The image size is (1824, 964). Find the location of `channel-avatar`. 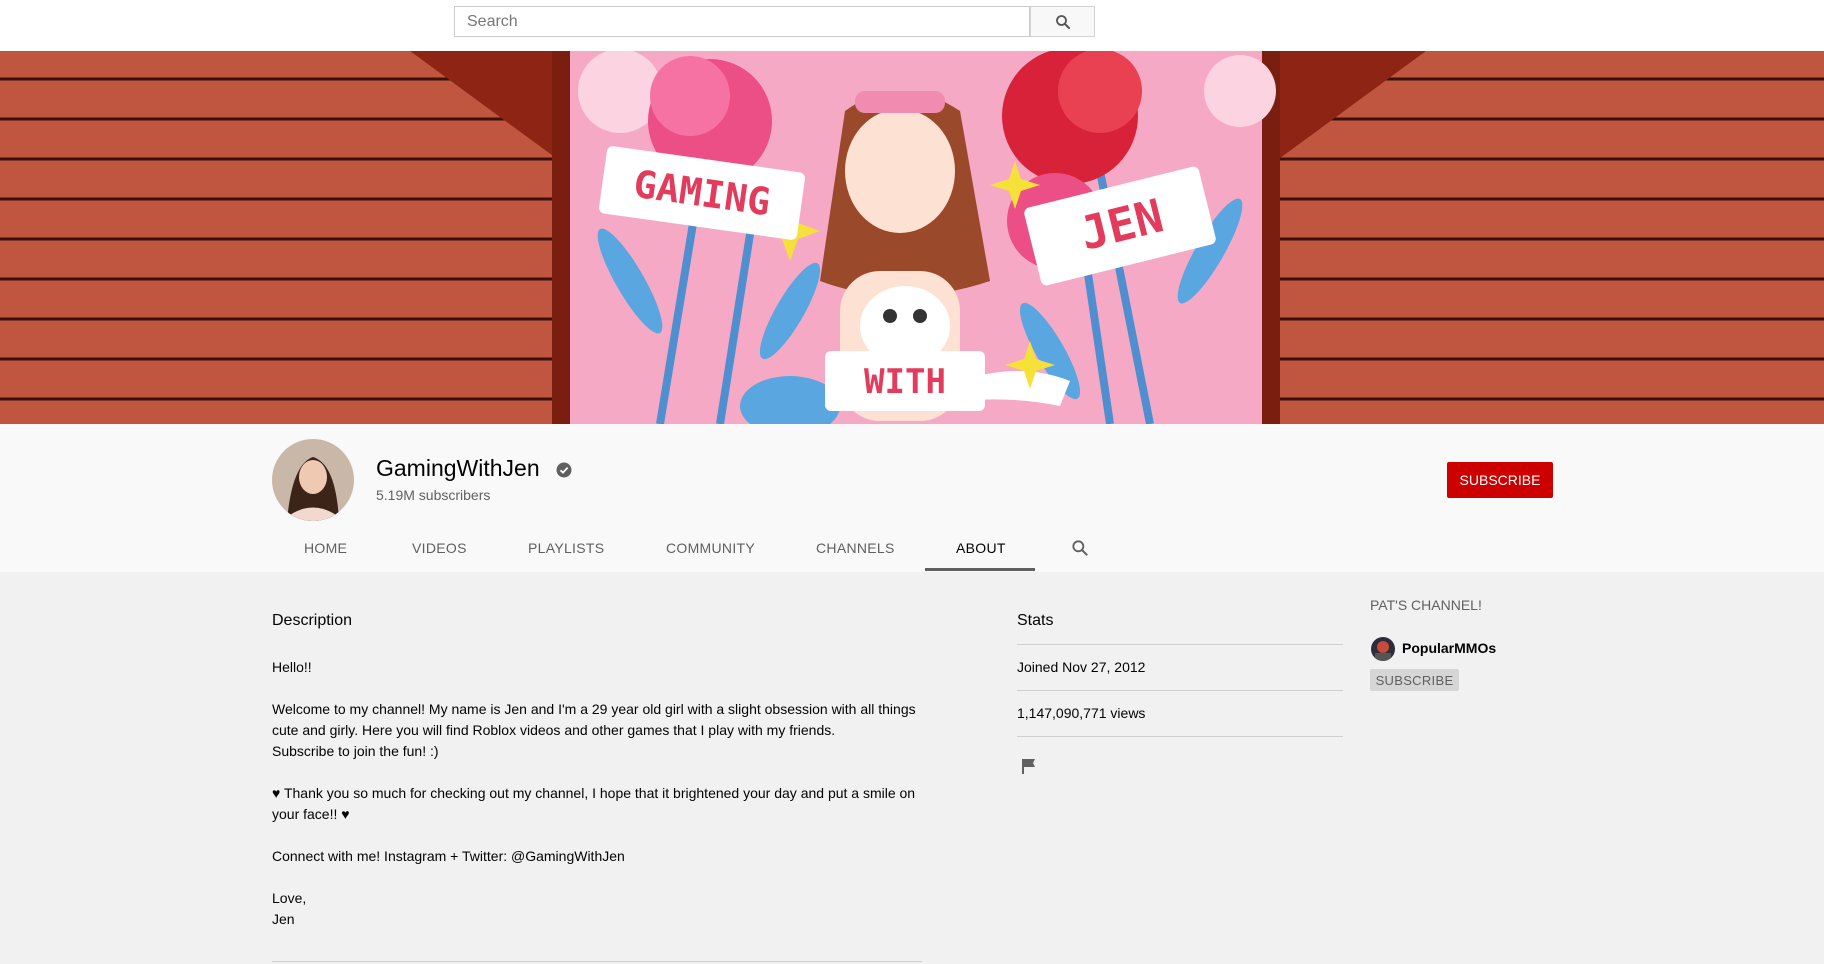

channel-avatar is located at coordinates (313, 480).